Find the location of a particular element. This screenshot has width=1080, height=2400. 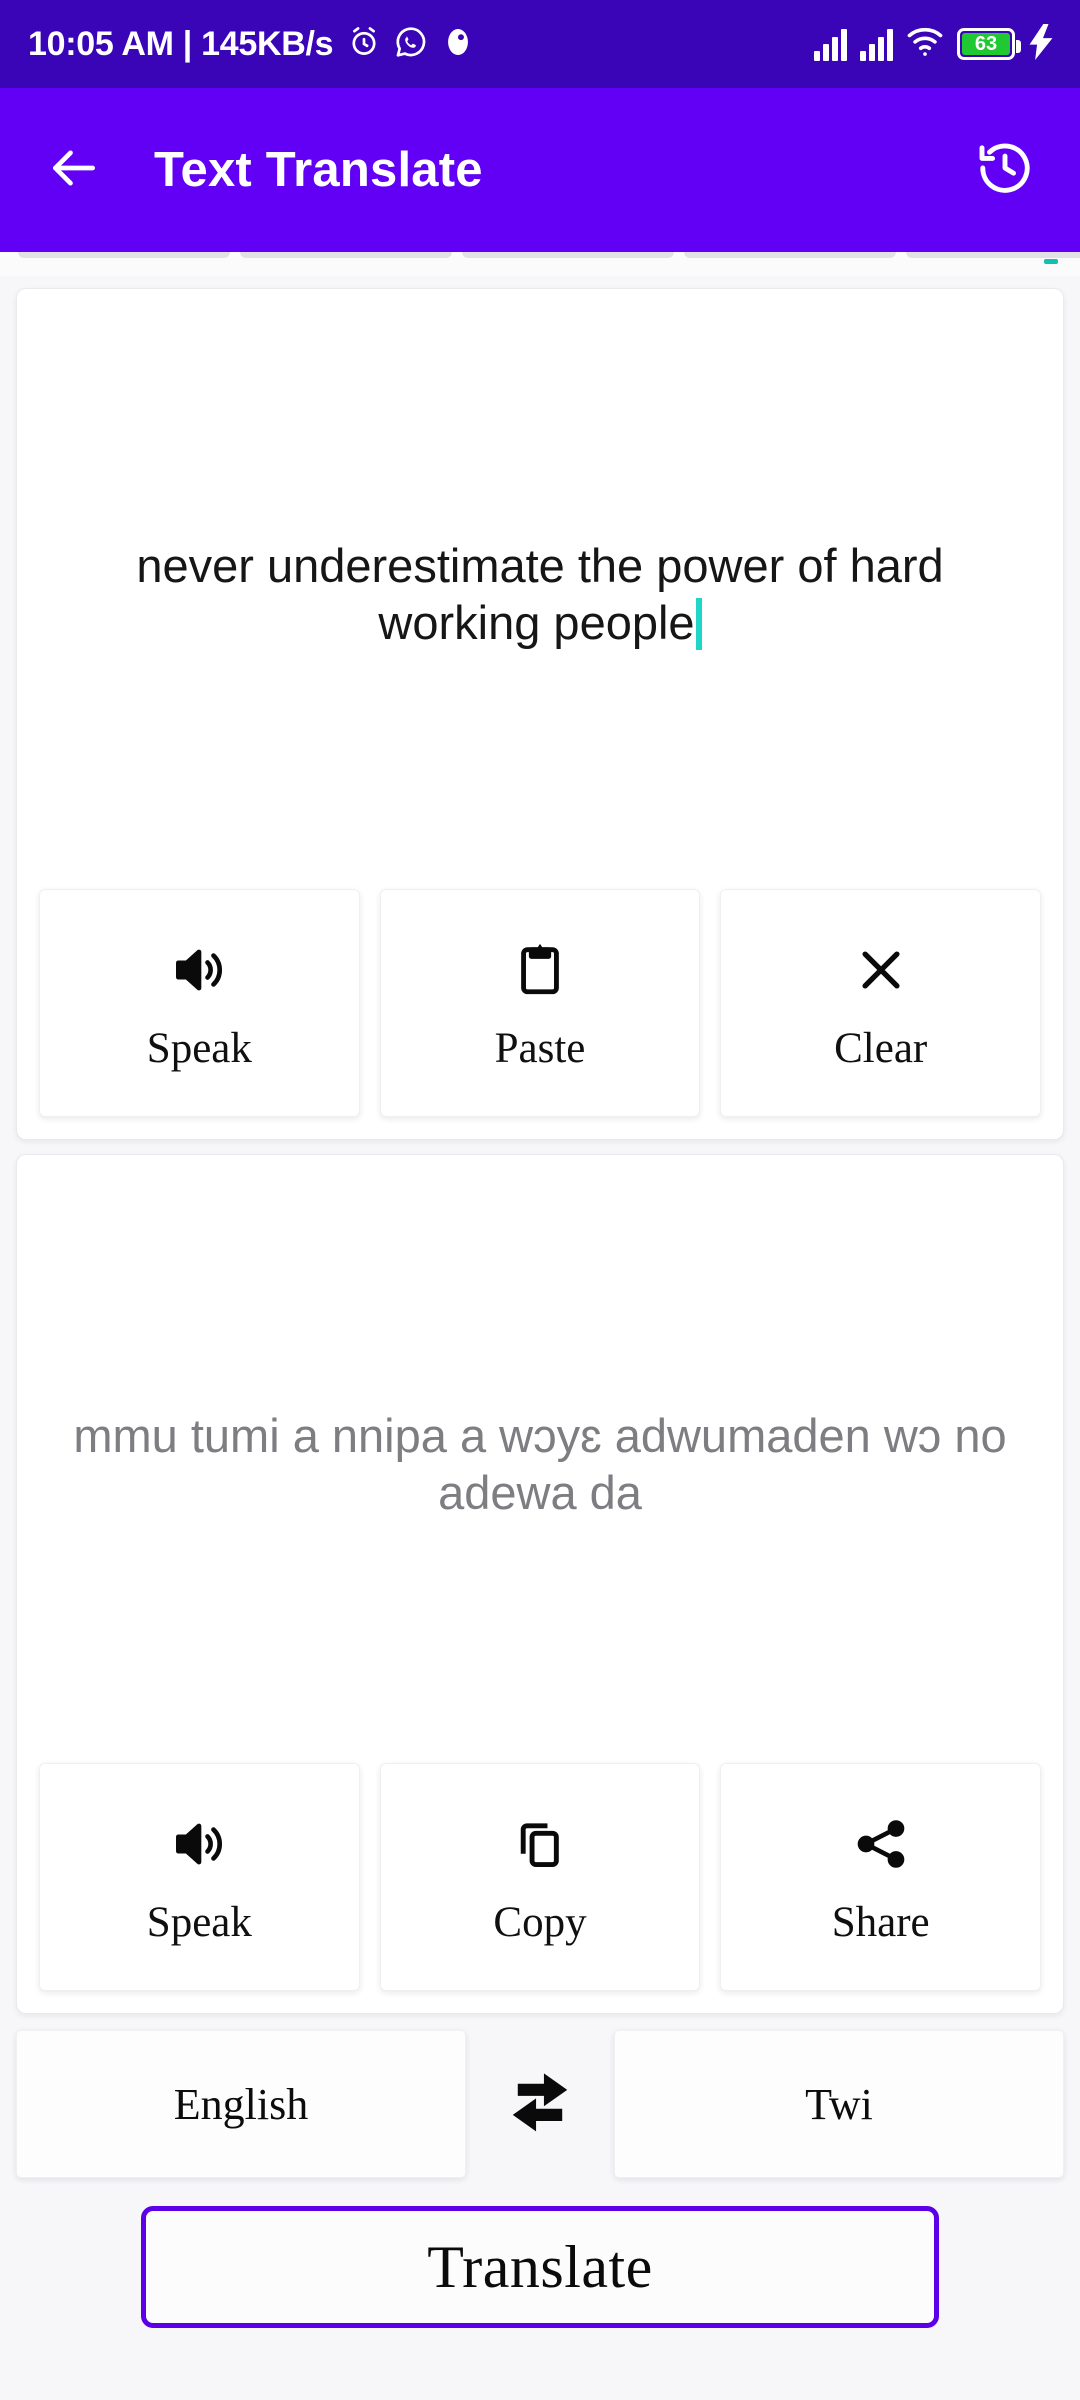

text-caret is located at coordinates (698, 624).